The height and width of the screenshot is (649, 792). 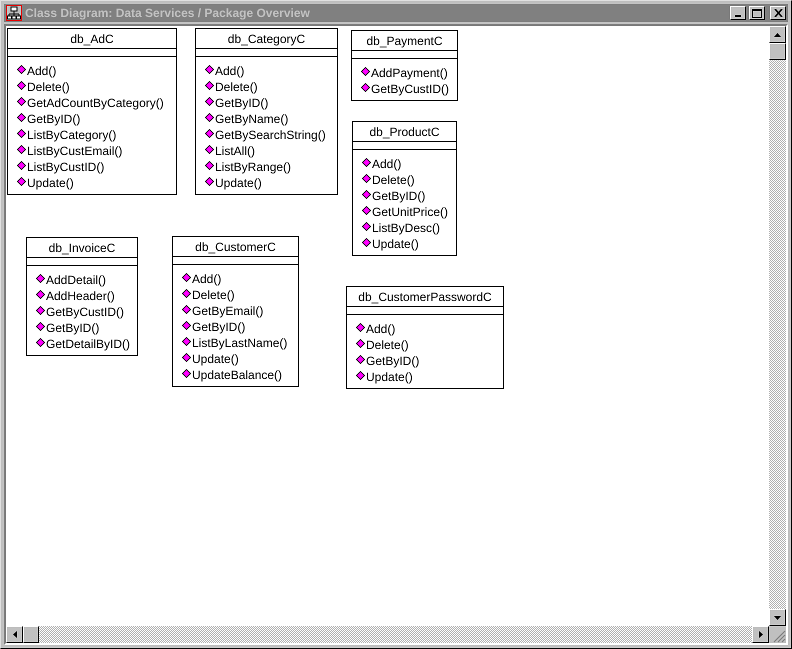 What do you see at coordinates (71, 135) in the screenshot?
I see `operation: ListByCategory()` at bounding box center [71, 135].